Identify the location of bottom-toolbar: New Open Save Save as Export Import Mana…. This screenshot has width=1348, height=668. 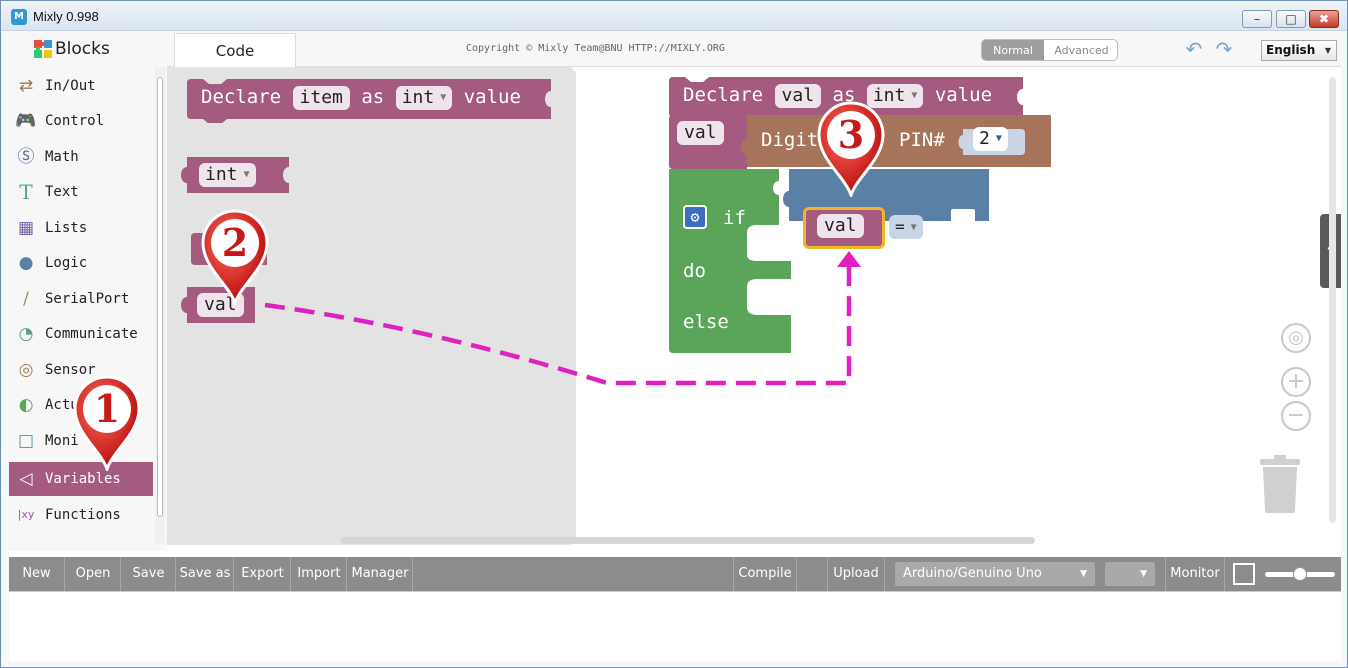
(675, 574).